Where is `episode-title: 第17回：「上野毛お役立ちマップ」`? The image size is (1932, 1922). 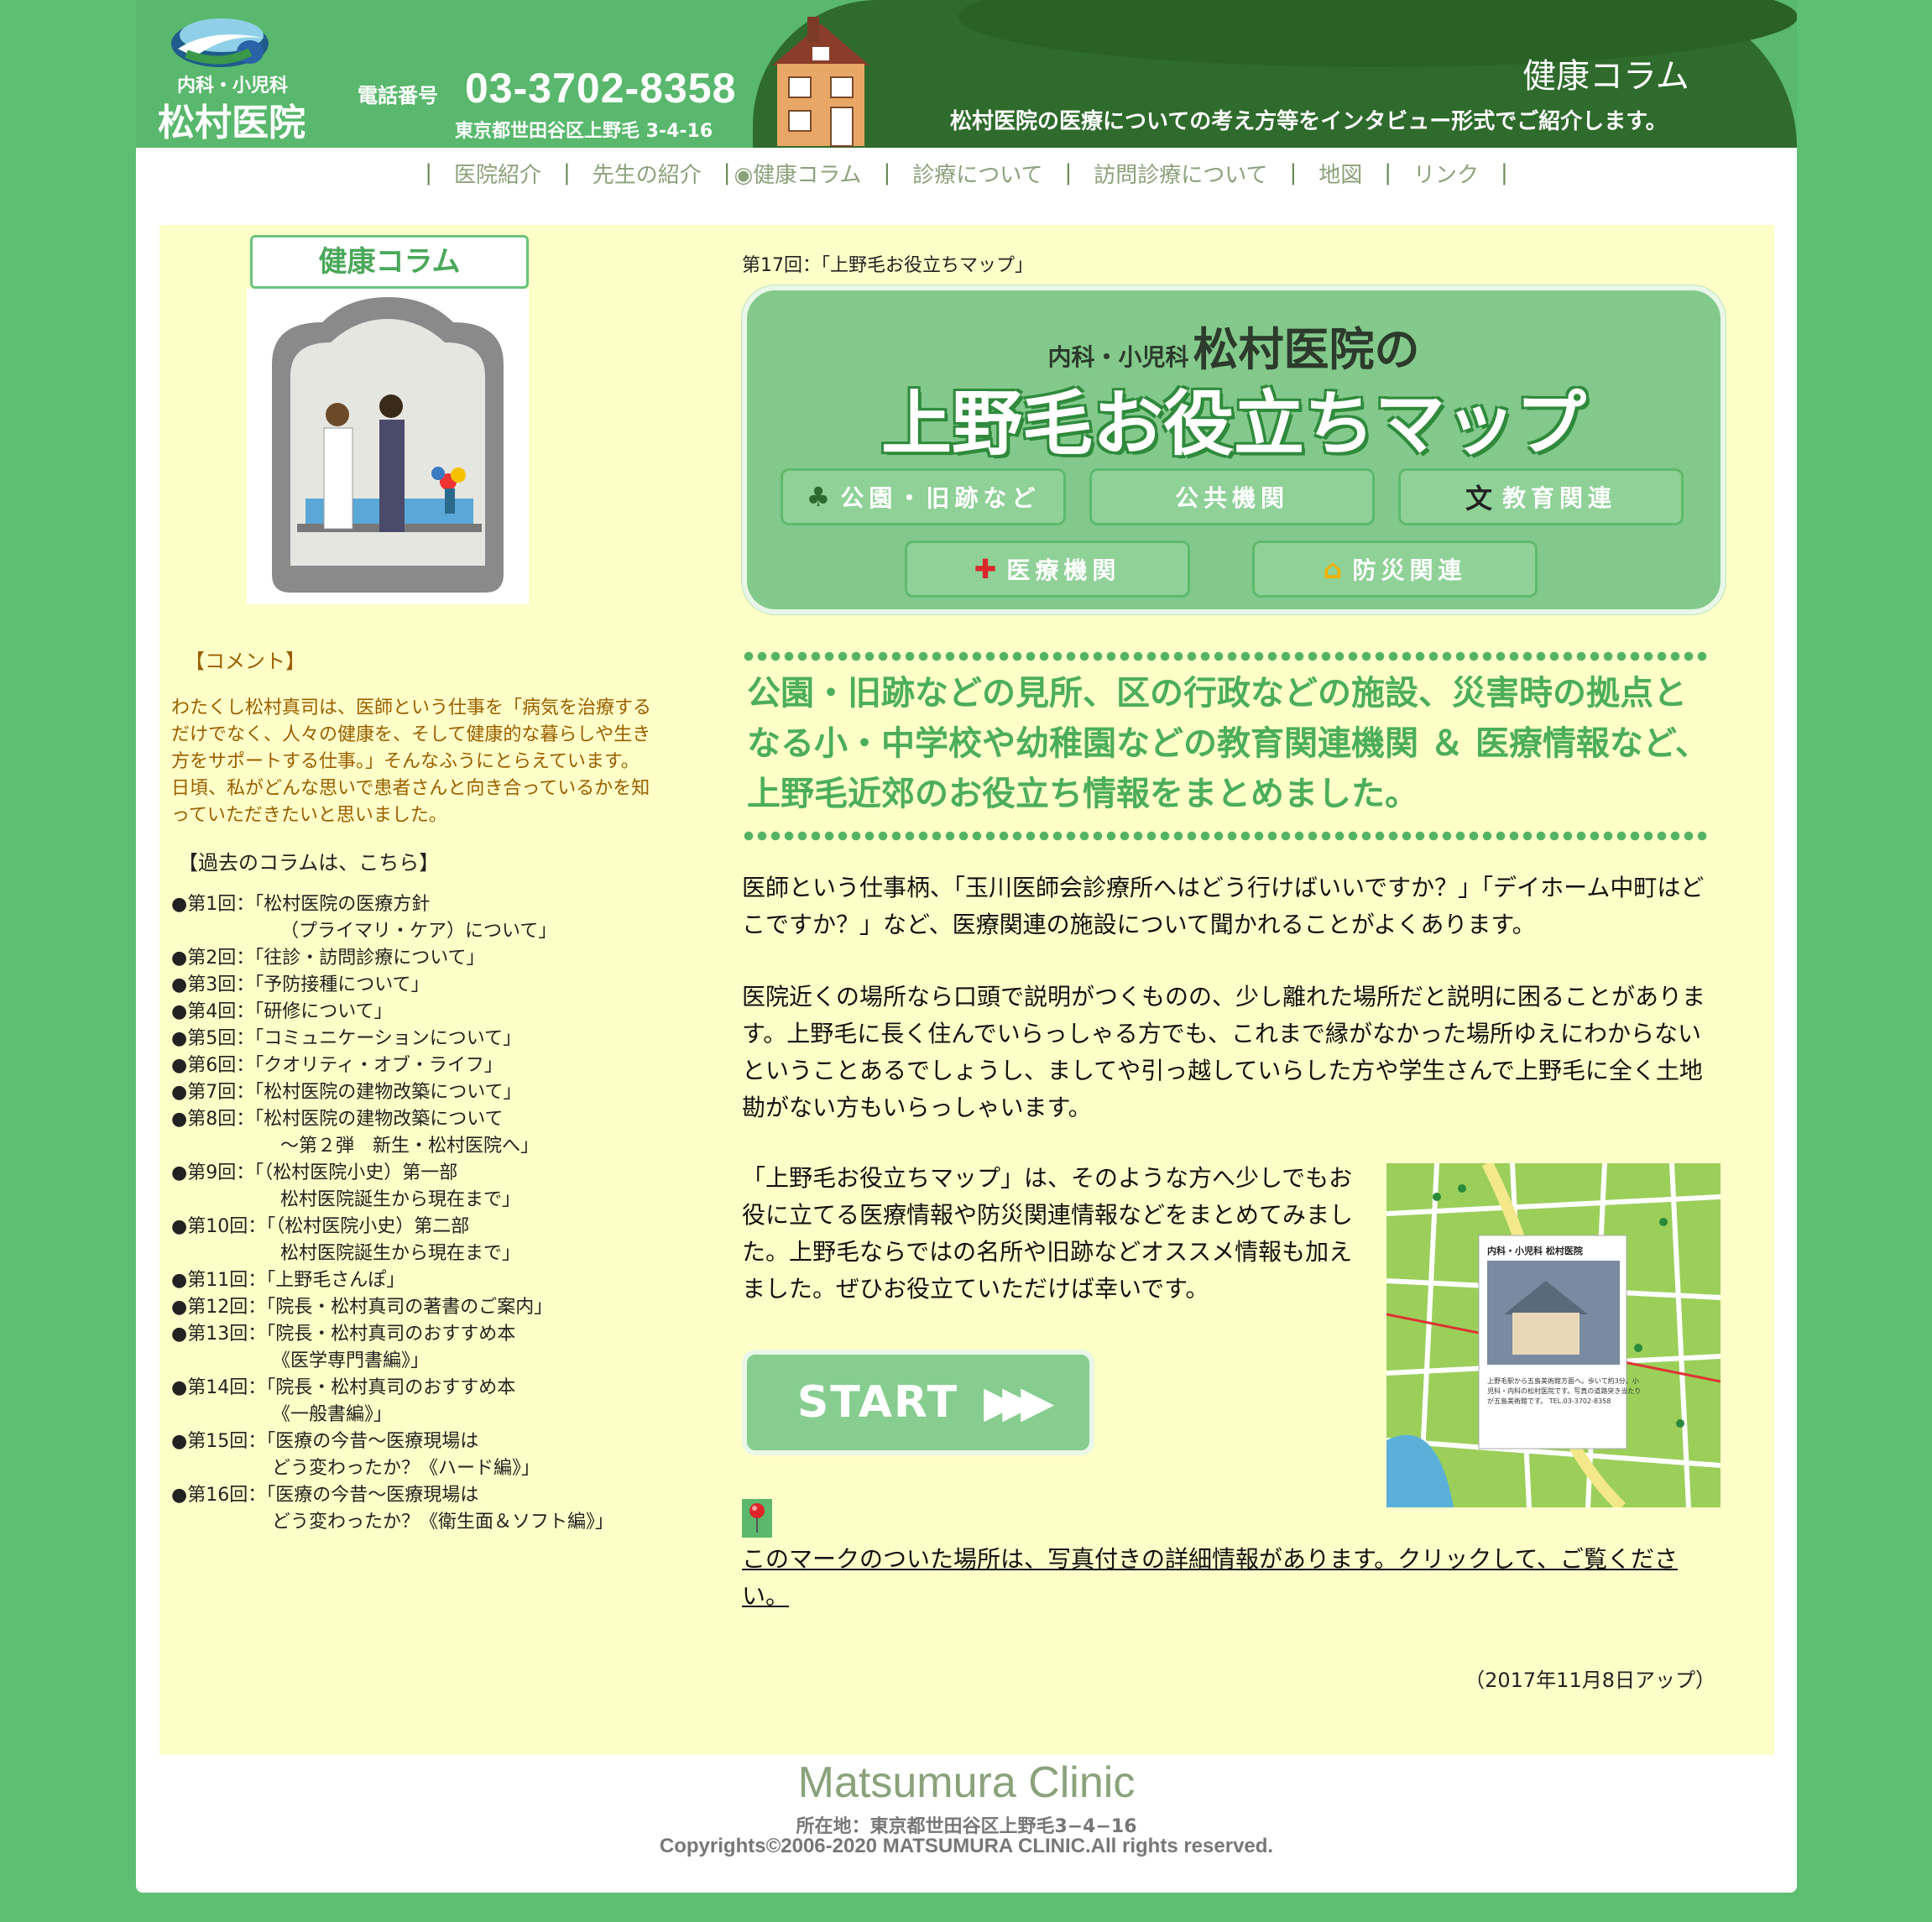
episode-title: 第17回：「上野毛お役立ちマップ」 is located at coordinates (887, 265).